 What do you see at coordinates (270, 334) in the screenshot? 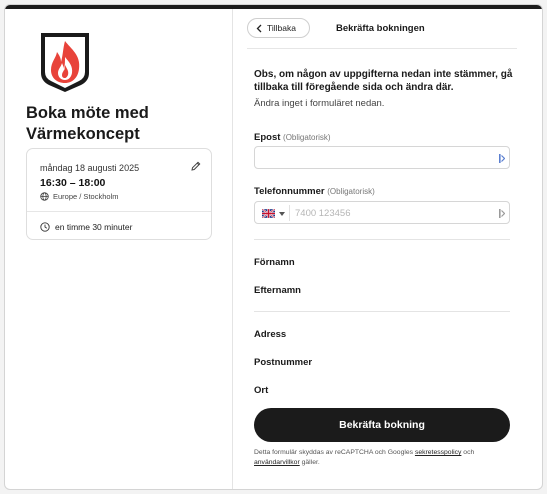
I see `address-label: Adress` at bounding box center [270, 334].